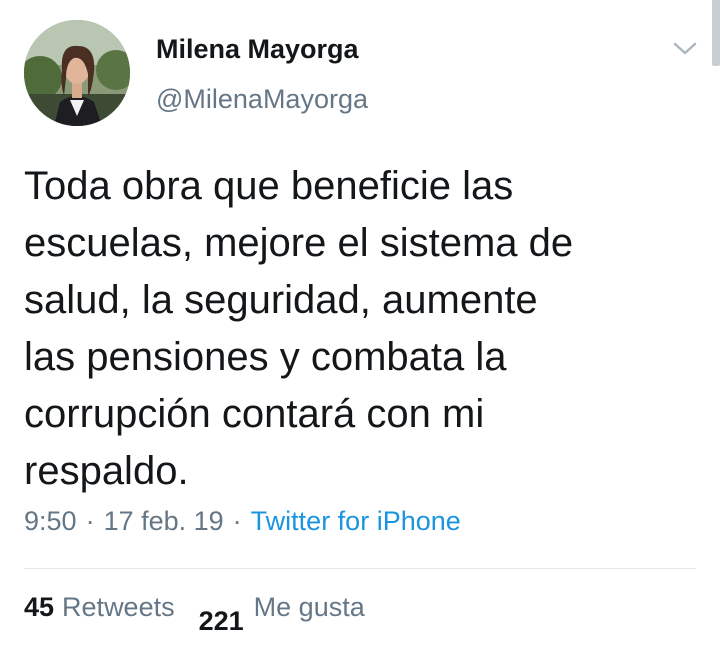  Describe the element at coordinates (163, 521) in the screenshot. I see `tweet-date: 17 feb. 19` at that location.